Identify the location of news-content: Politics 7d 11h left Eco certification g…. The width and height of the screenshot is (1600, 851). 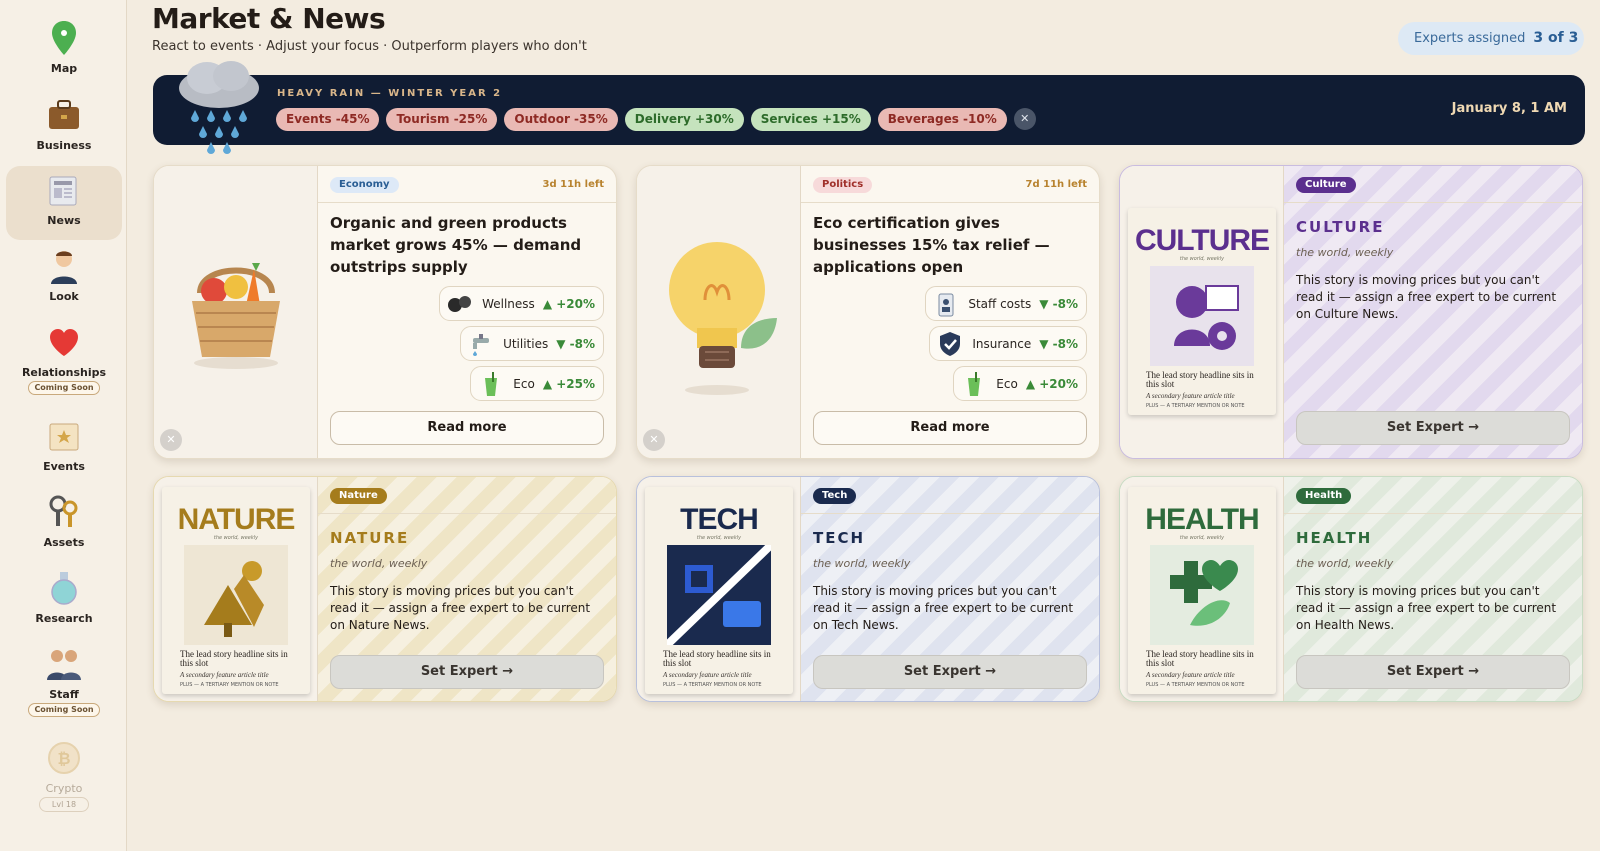
(950, 312).